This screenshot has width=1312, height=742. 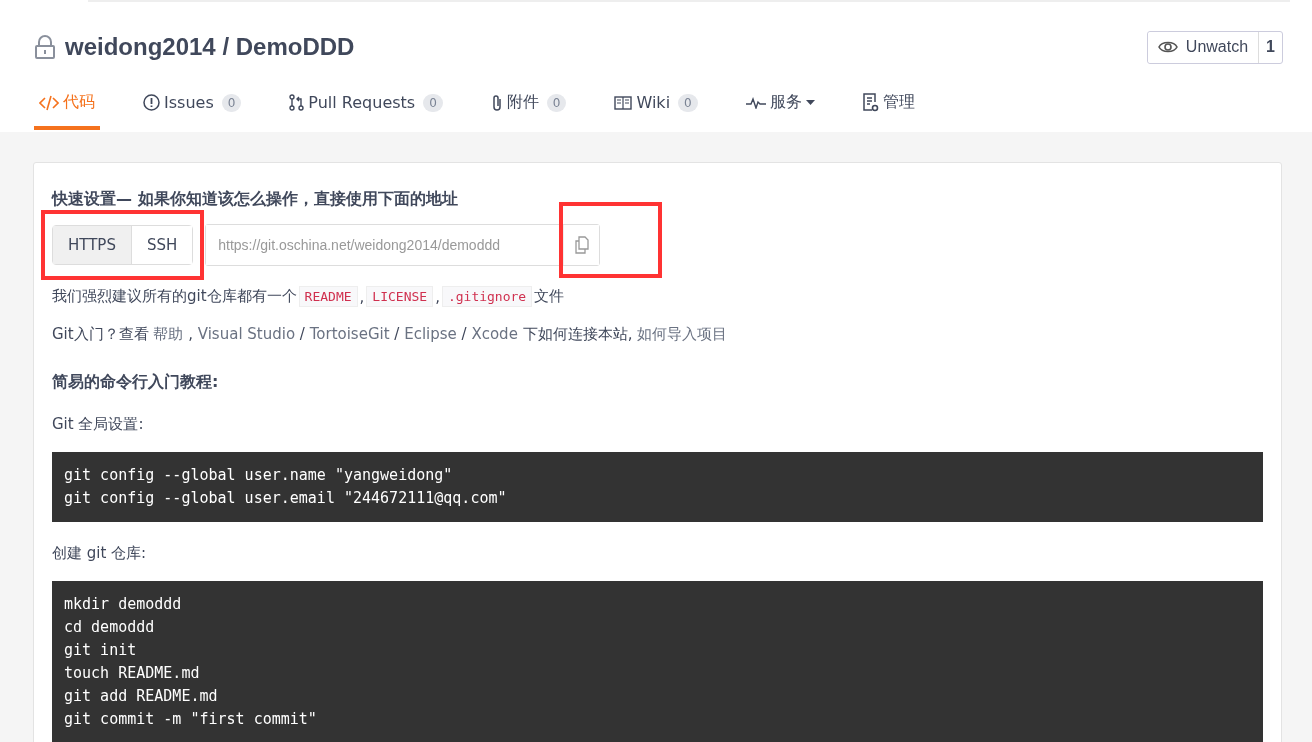 I want to click on nav-tab: 管理, so click(x=888, y=109).